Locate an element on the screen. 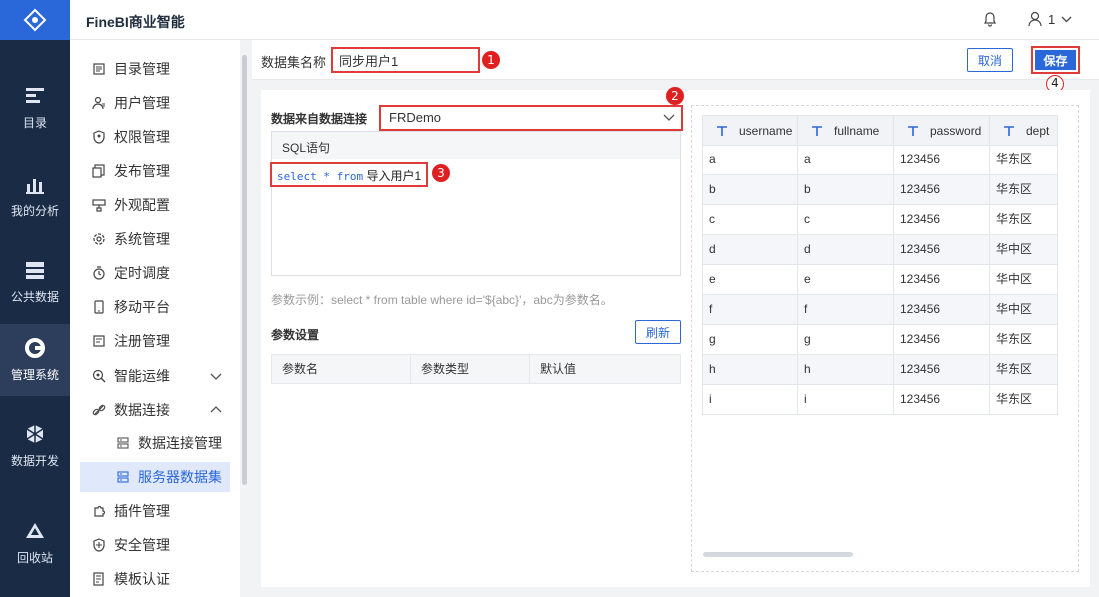 This screenshot has height=597, width=1099. step-marker-2: 2 is located at coordinates (675, 96).